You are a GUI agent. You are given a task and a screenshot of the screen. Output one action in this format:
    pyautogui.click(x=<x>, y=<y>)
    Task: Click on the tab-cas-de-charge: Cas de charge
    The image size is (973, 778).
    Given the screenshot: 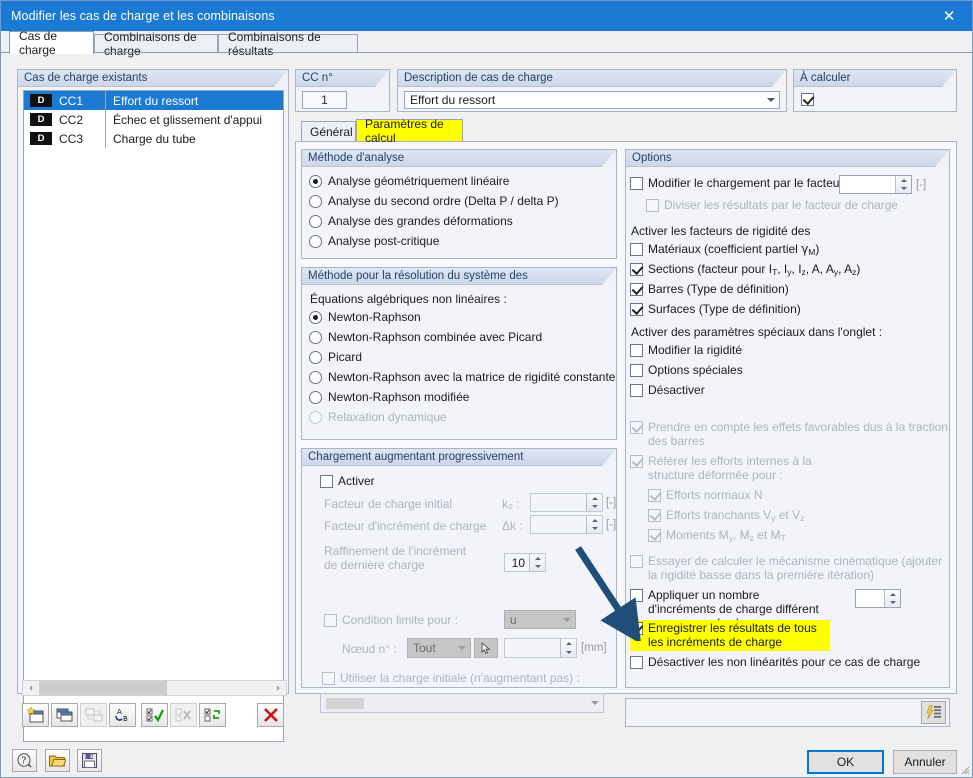 What is the action you would take?
    pyautogui.click(x=51, y=43)
    